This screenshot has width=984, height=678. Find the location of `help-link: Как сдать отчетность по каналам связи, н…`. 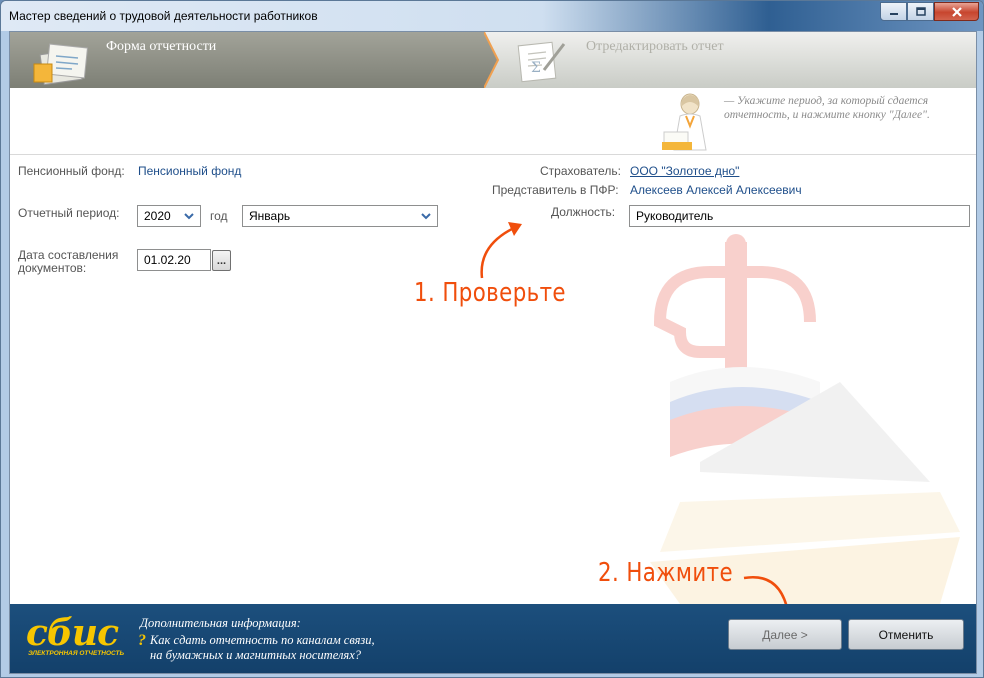

help-link: Как сдать отчетность по каналам связи, н… is located at coordinates (262, 648).